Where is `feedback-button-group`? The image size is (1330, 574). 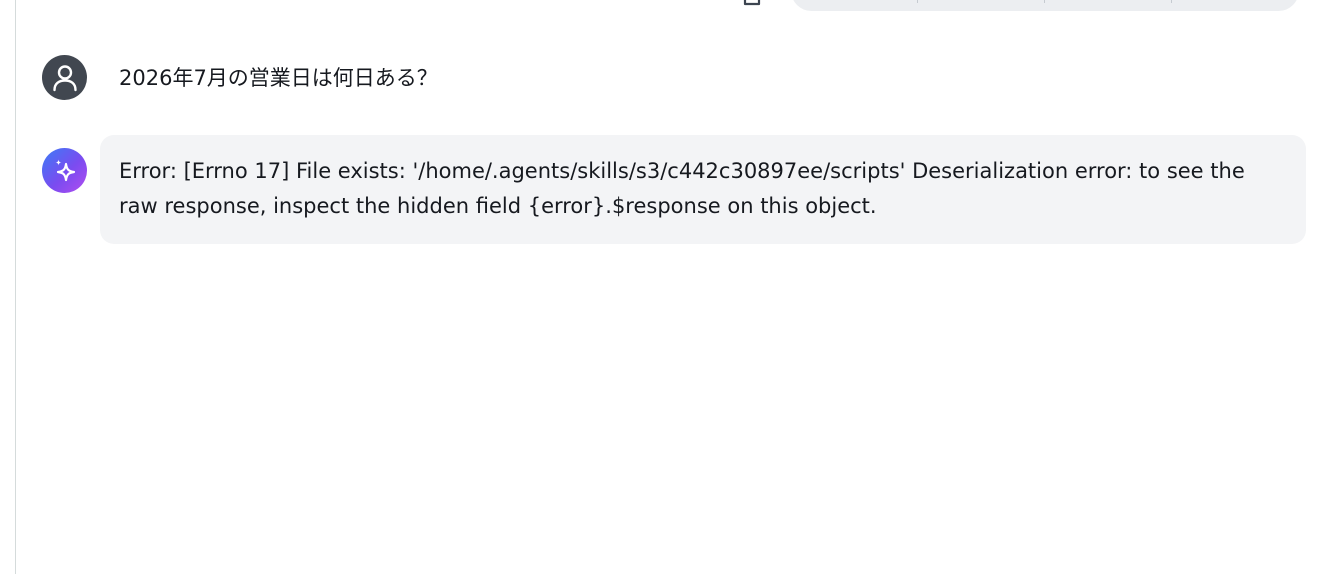 feedback-button-group is located at coordinates (1045, 5).